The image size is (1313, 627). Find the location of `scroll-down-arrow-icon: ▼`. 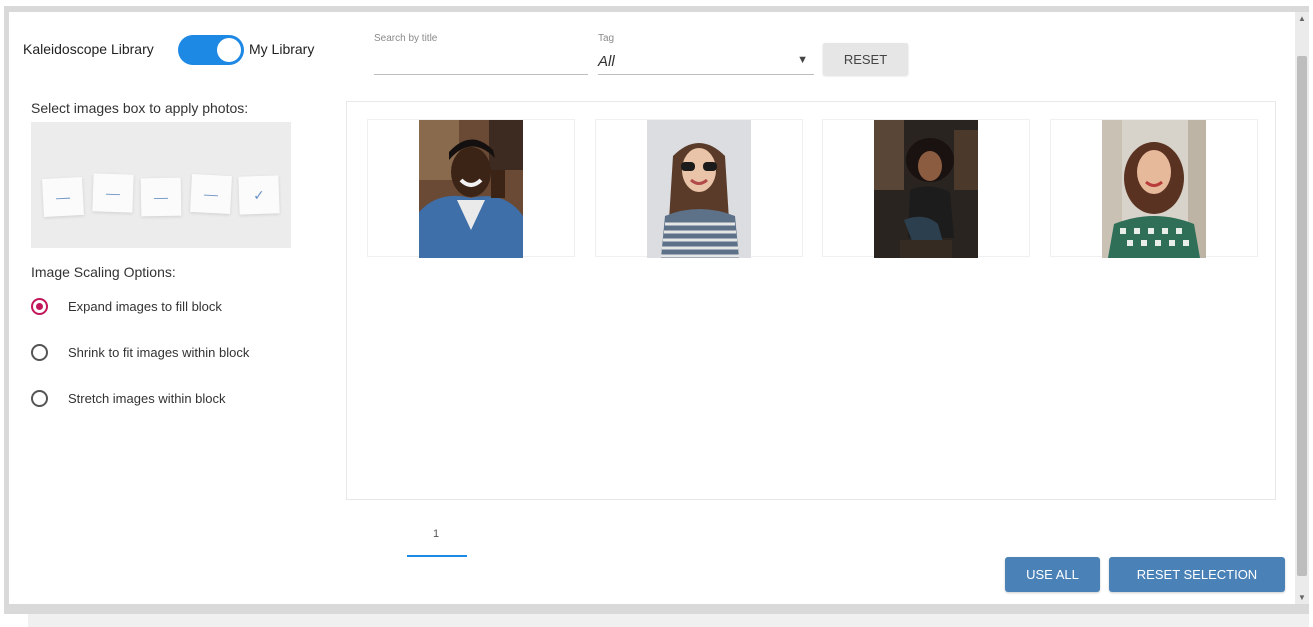

scroll-down-arrow-icon: ▼ is located at coordinates (1302, 597).